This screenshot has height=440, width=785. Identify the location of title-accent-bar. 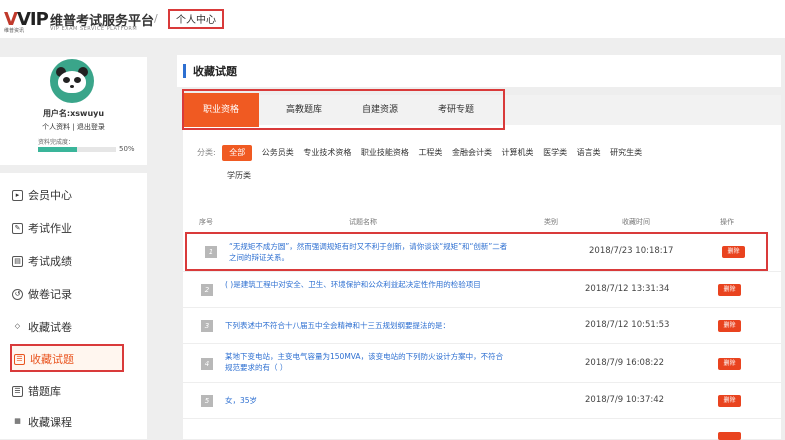
(184, 71).